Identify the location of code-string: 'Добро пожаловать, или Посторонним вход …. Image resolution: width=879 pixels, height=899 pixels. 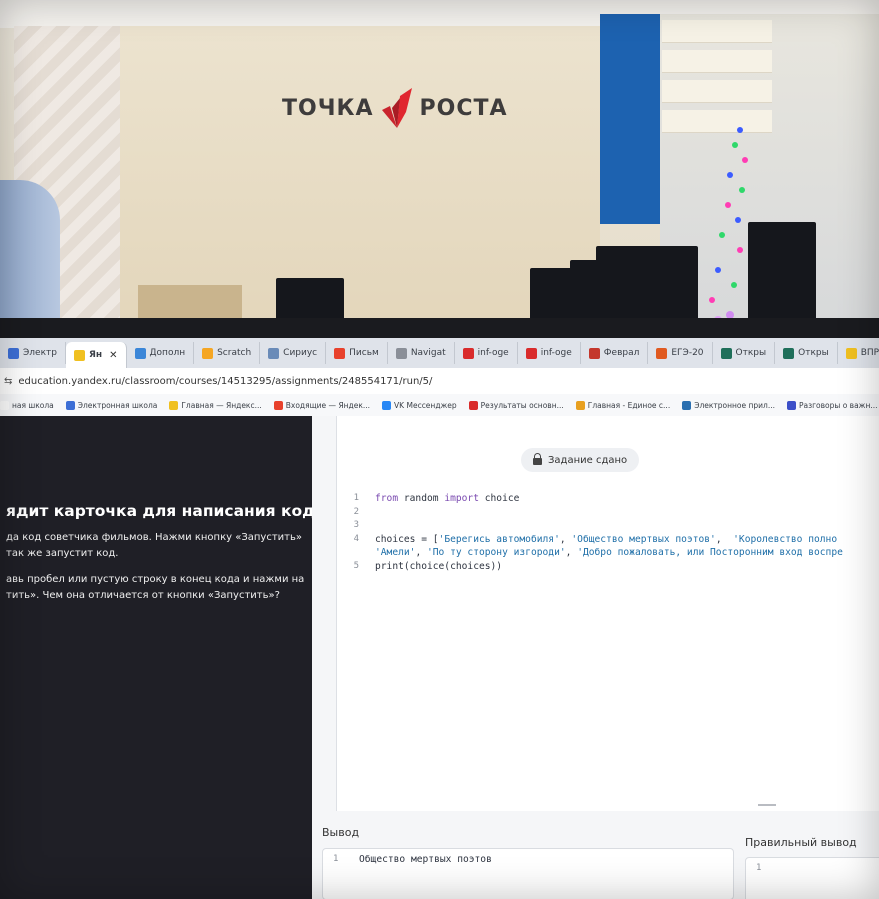
(710, 552).